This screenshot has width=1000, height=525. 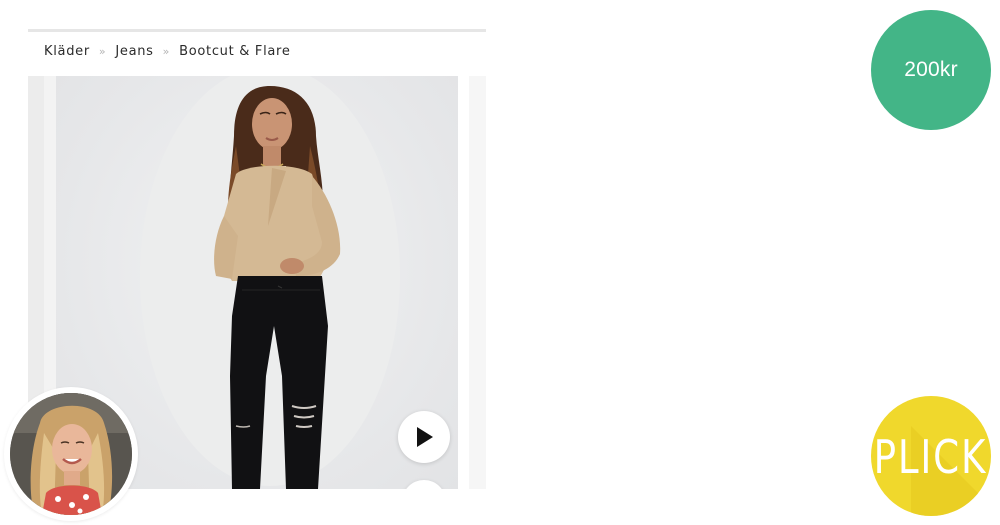 I want to click on plick-logo: PLICK, so click(x=931, y=456).